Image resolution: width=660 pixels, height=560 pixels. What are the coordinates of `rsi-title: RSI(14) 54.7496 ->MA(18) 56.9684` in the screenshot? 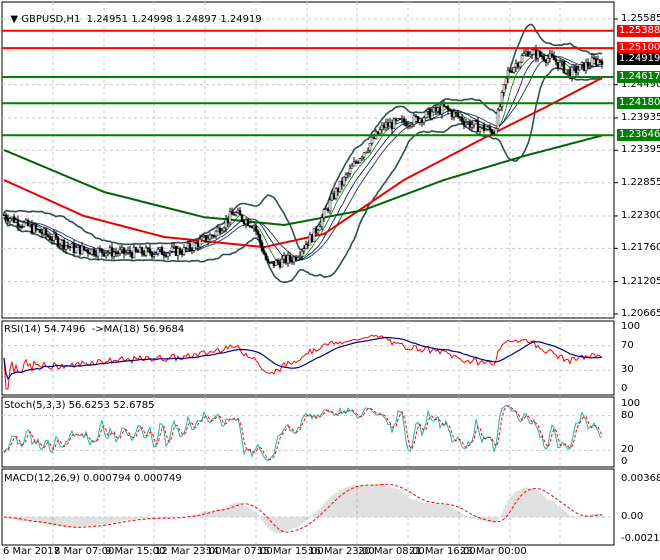 It's located at (94, 329).